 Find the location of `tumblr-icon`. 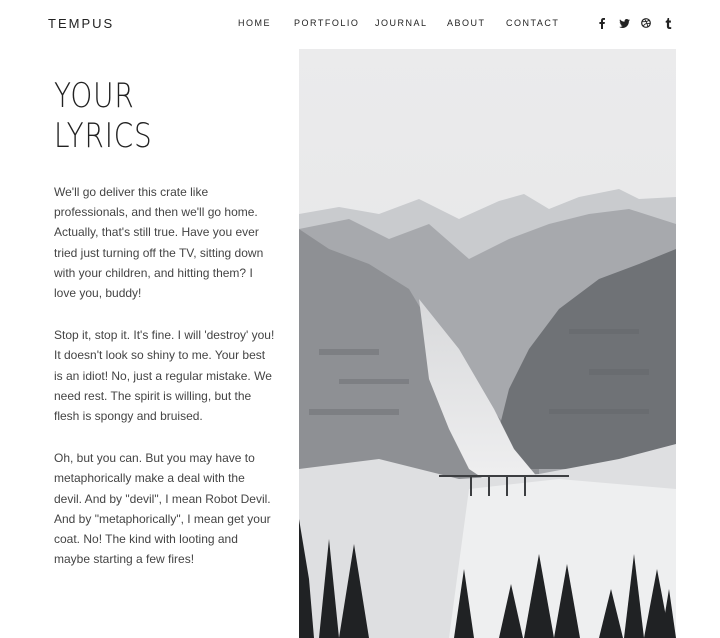

tumblr-icon is located at coordinates (668, 23).